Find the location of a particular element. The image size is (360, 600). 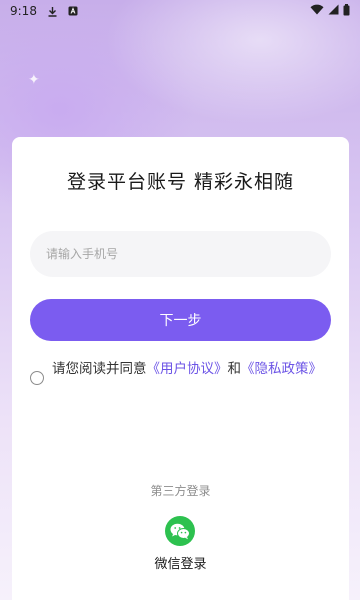

status-bar: 9:18 is located at coordinates (180, 11).